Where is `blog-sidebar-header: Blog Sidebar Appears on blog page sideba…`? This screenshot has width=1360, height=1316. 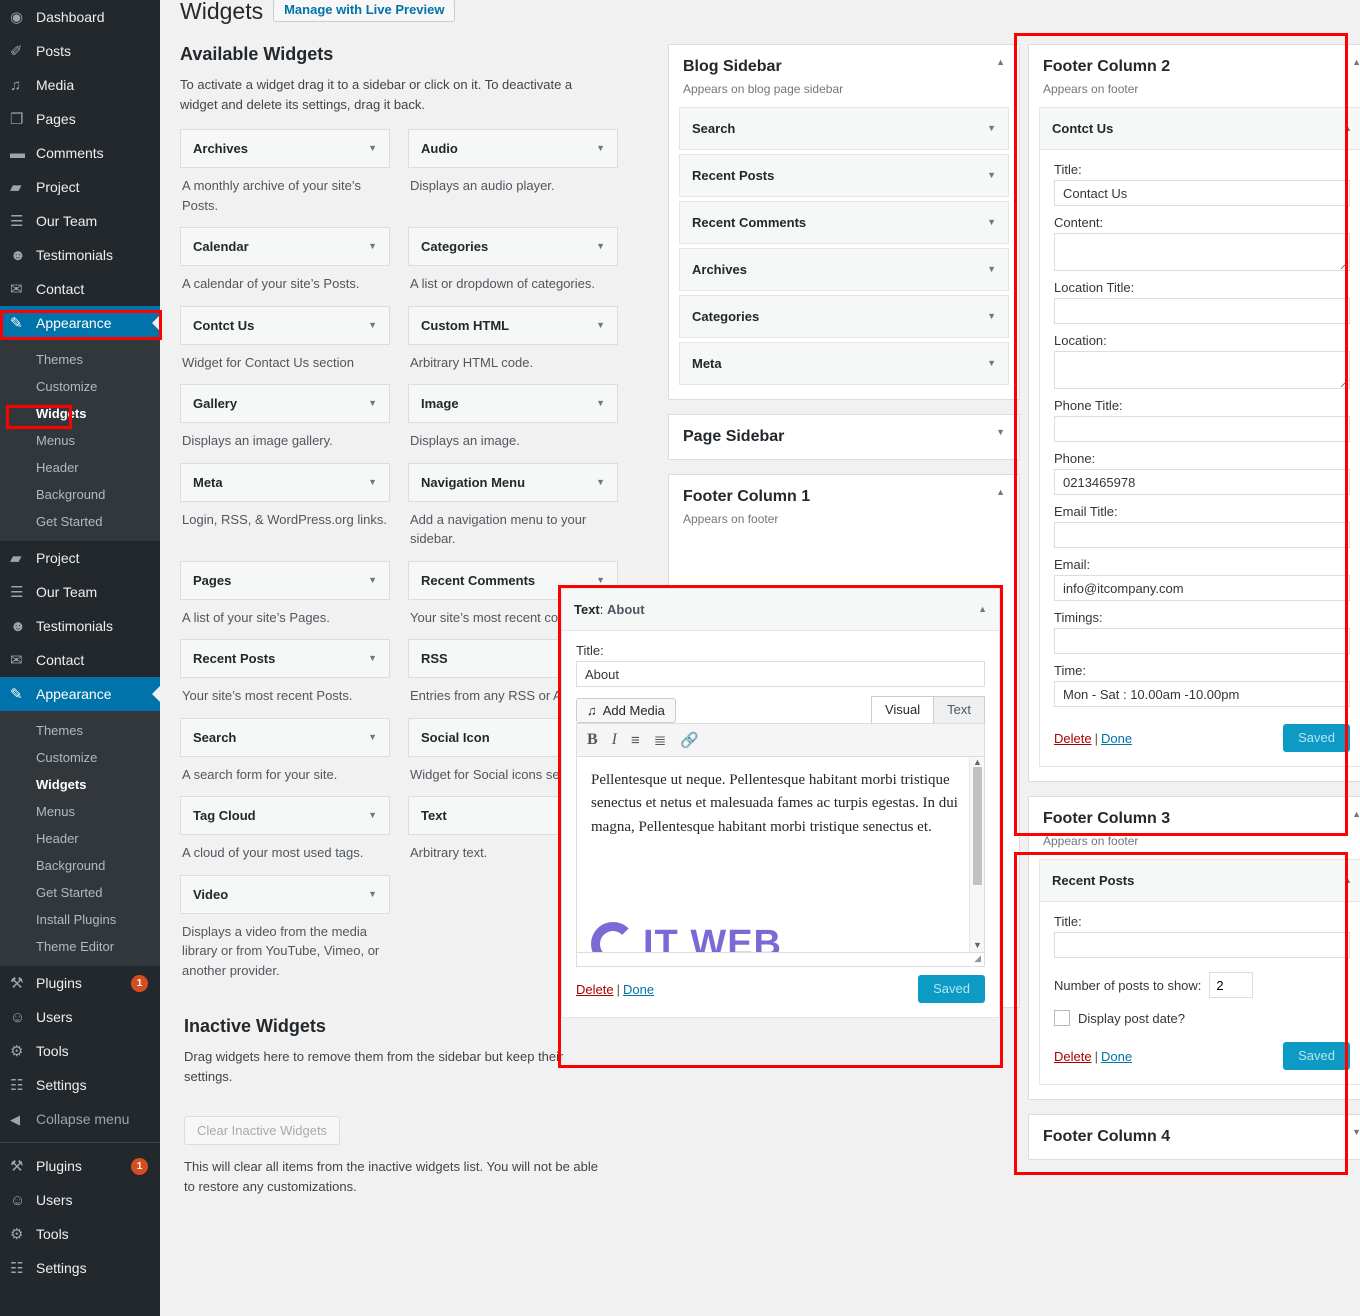
blog-sidebar-header: Blog Sidebar Appears on blog page sideba… is located at coordinates (844, 76).